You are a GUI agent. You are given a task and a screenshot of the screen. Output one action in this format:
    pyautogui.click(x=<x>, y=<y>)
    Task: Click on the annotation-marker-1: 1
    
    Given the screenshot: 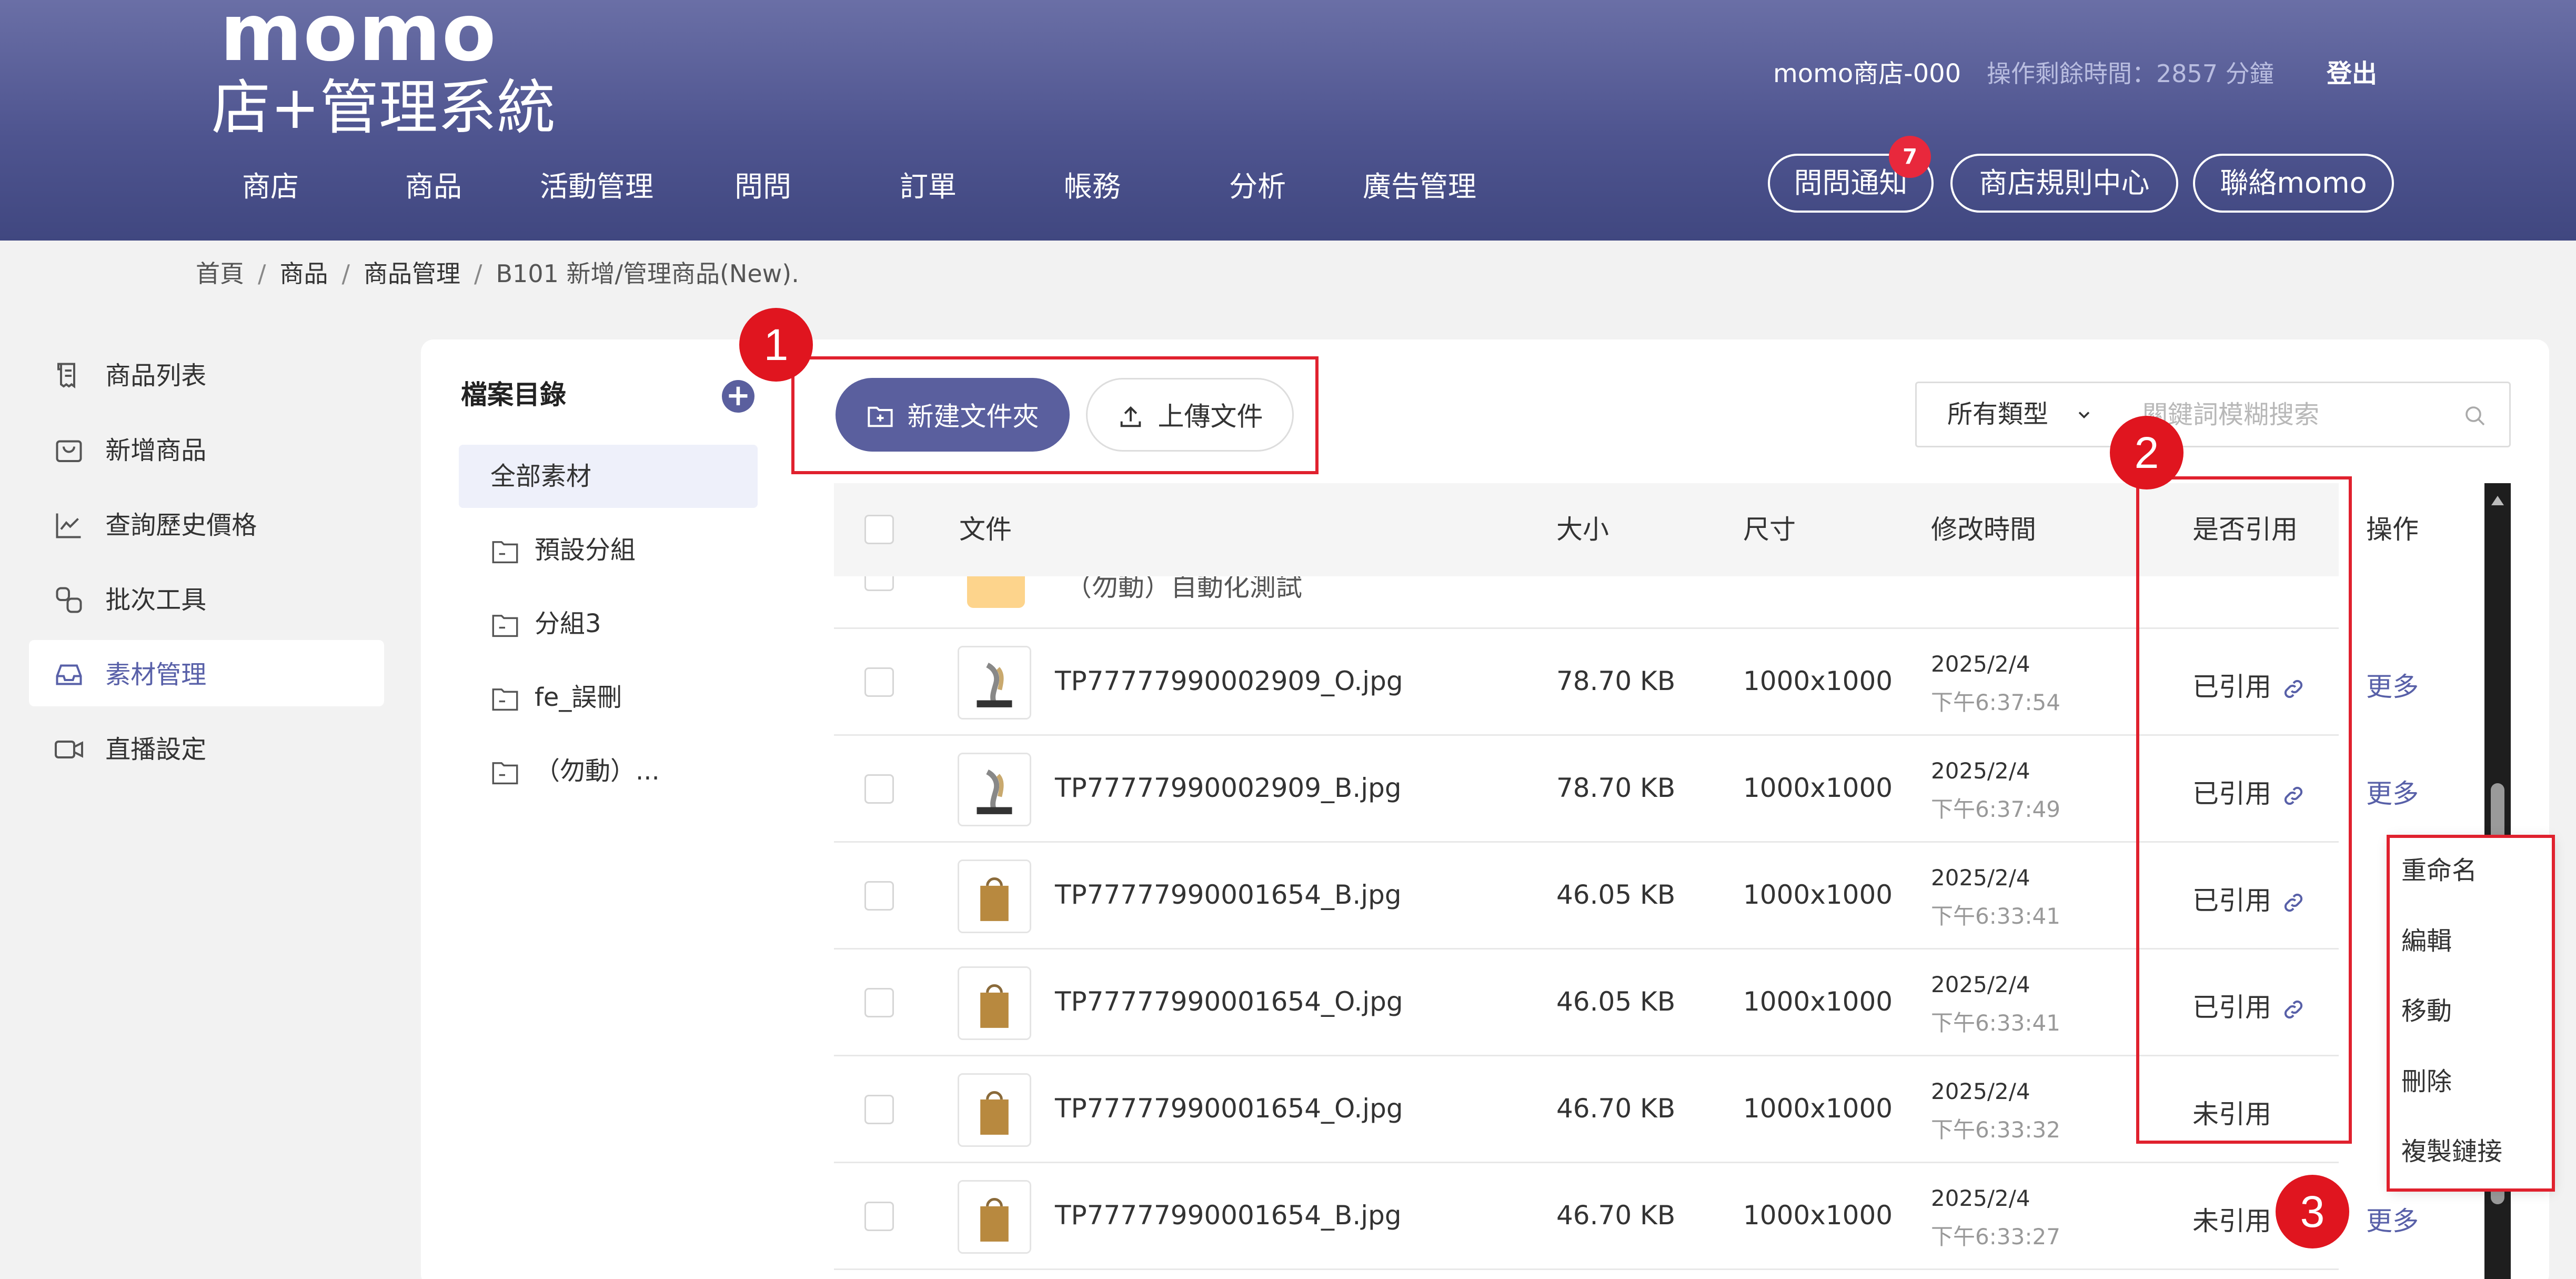 What is the action you would take?
    pyautogui.click(x=776, y=345)
    